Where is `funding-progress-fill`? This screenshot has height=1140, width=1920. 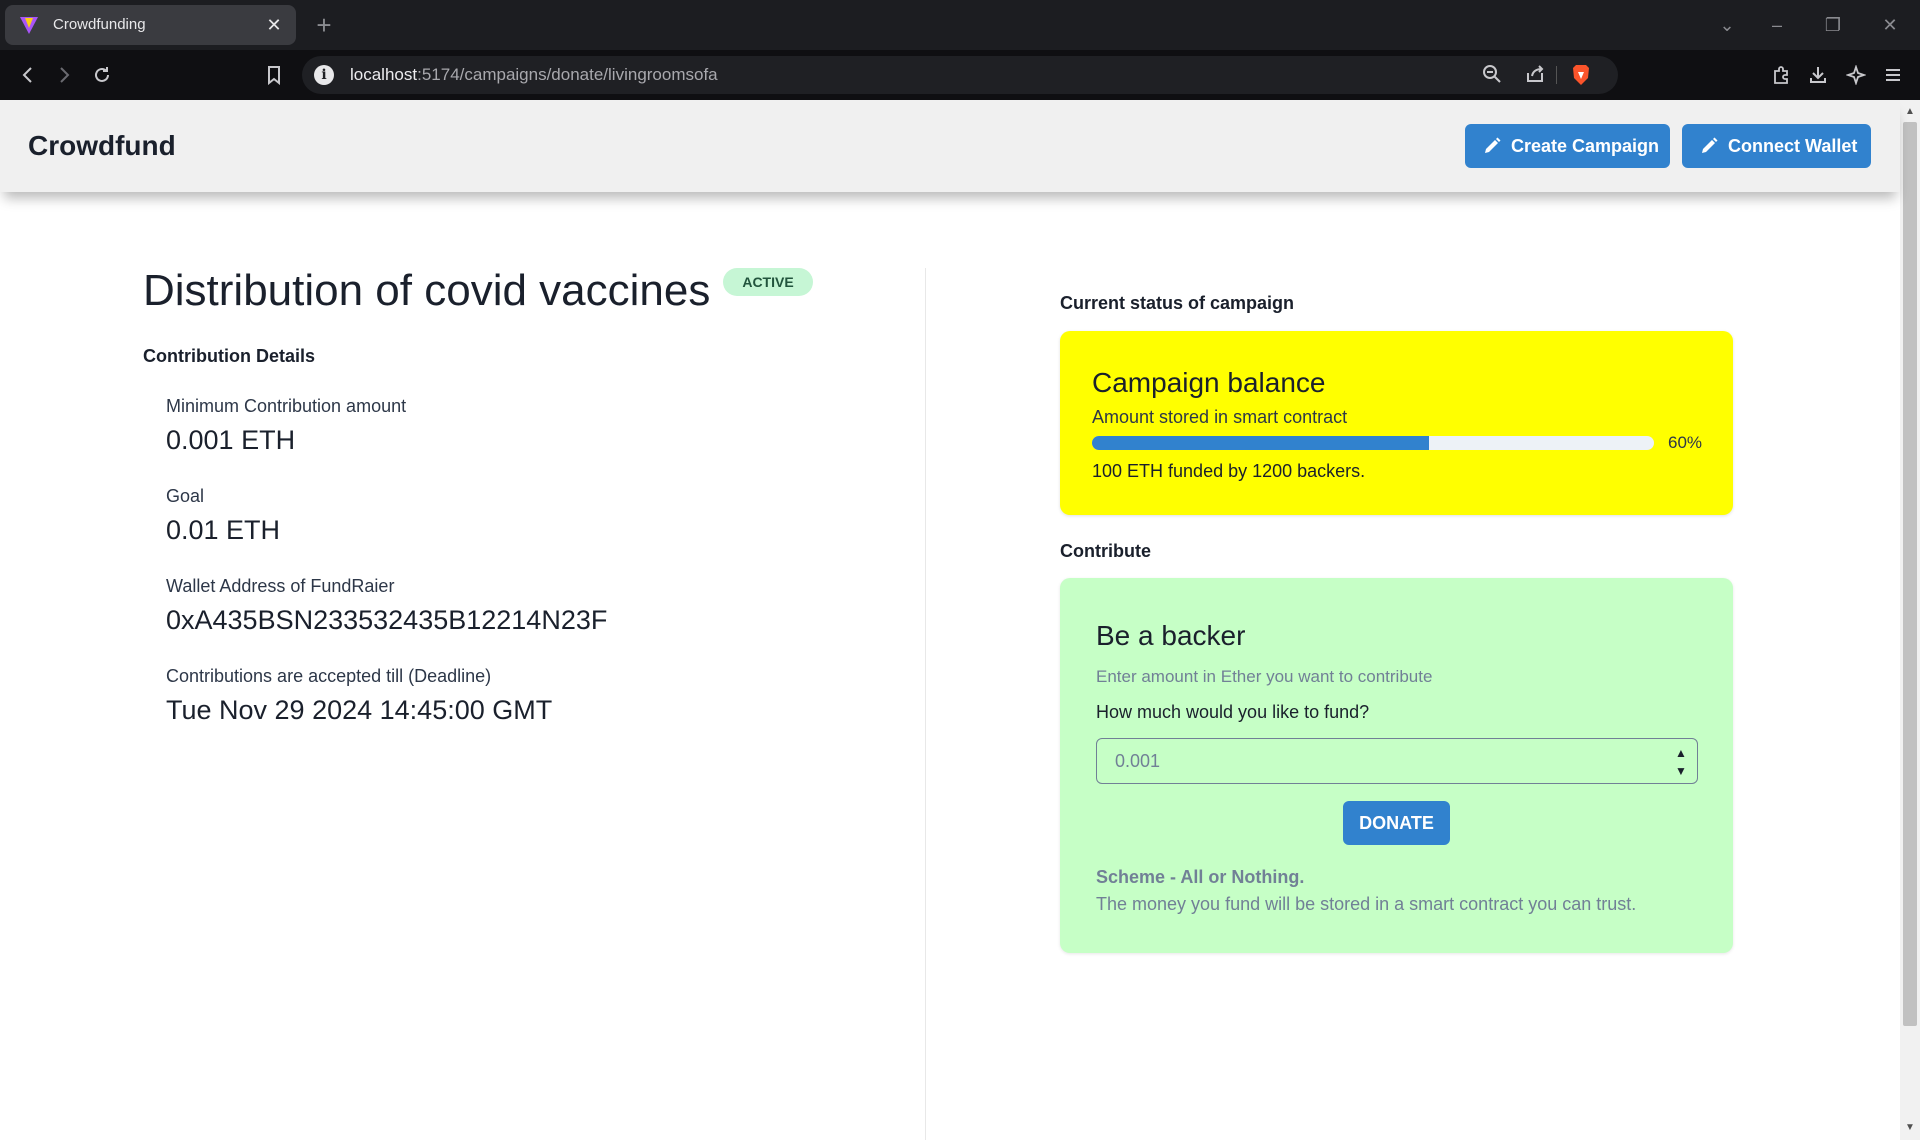 funding-progress-fill is located at coordinates (1261, 443).